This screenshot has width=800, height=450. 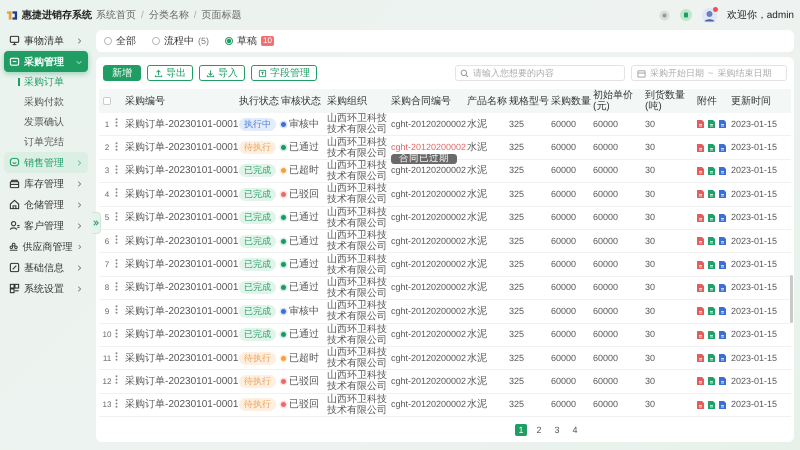 I want to click on toolbar-button: 导入, so click(x=222, y=73).